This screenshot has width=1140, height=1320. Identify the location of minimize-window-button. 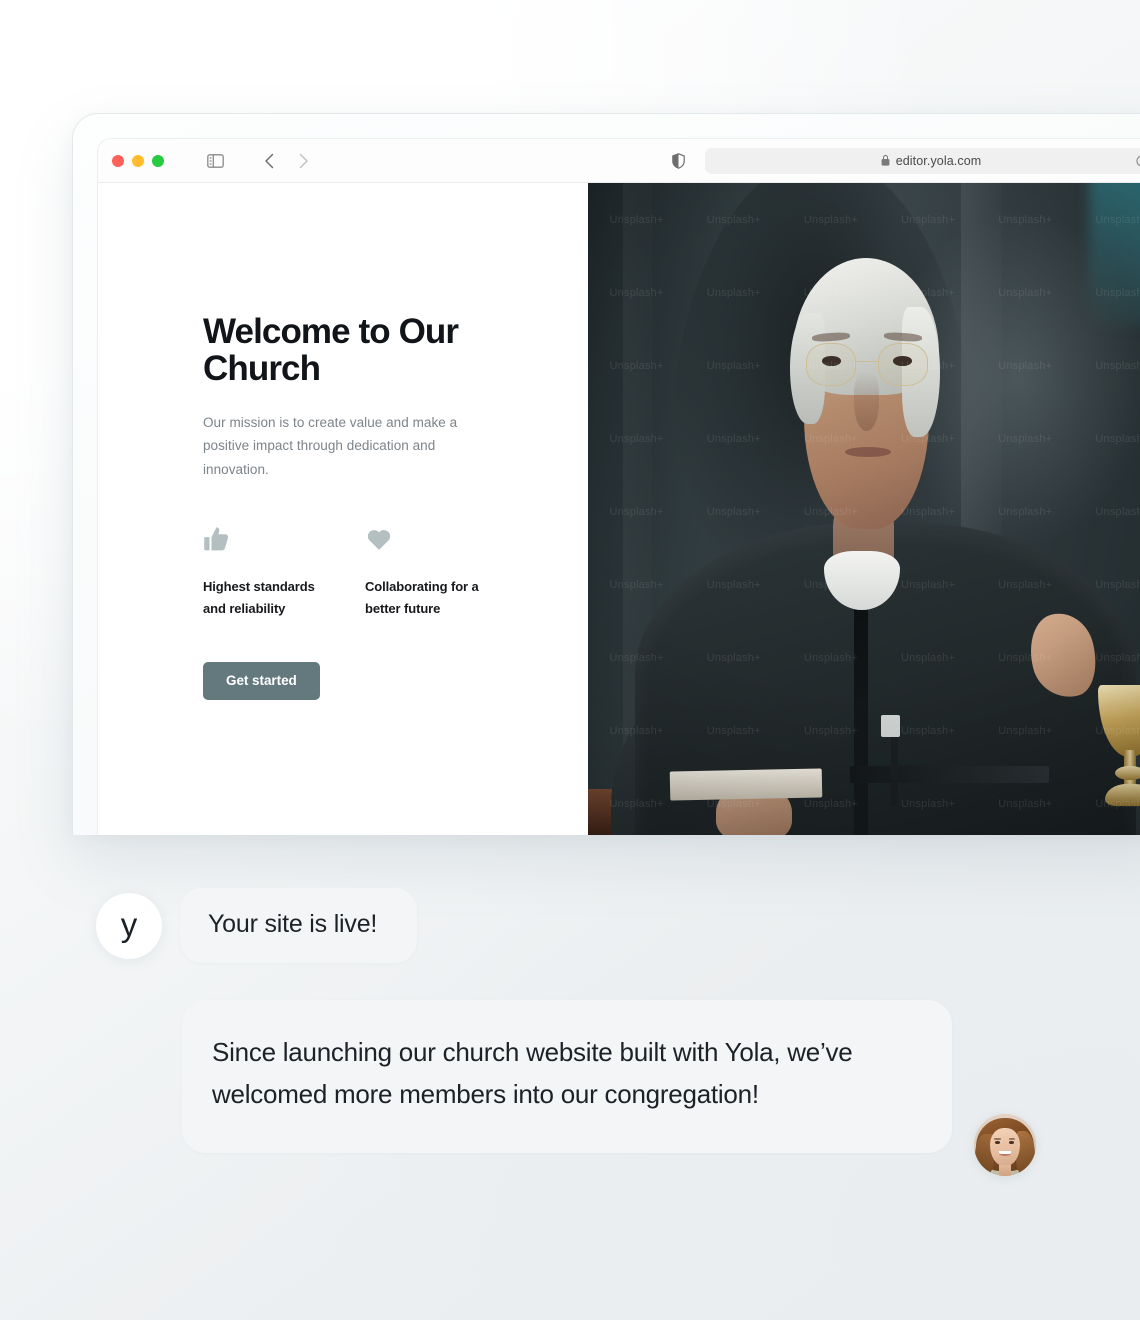
(138, 160).